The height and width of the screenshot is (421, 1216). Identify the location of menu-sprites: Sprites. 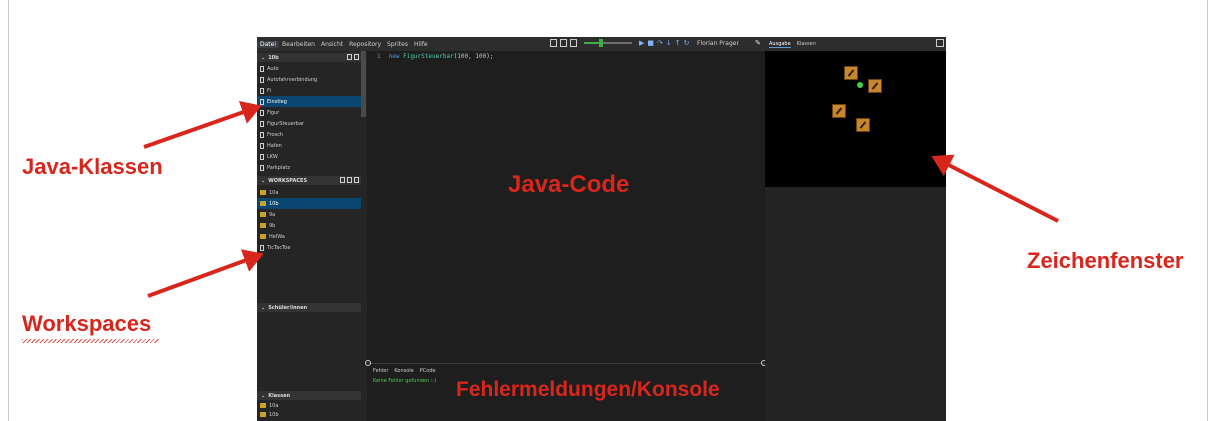
(397, 44).